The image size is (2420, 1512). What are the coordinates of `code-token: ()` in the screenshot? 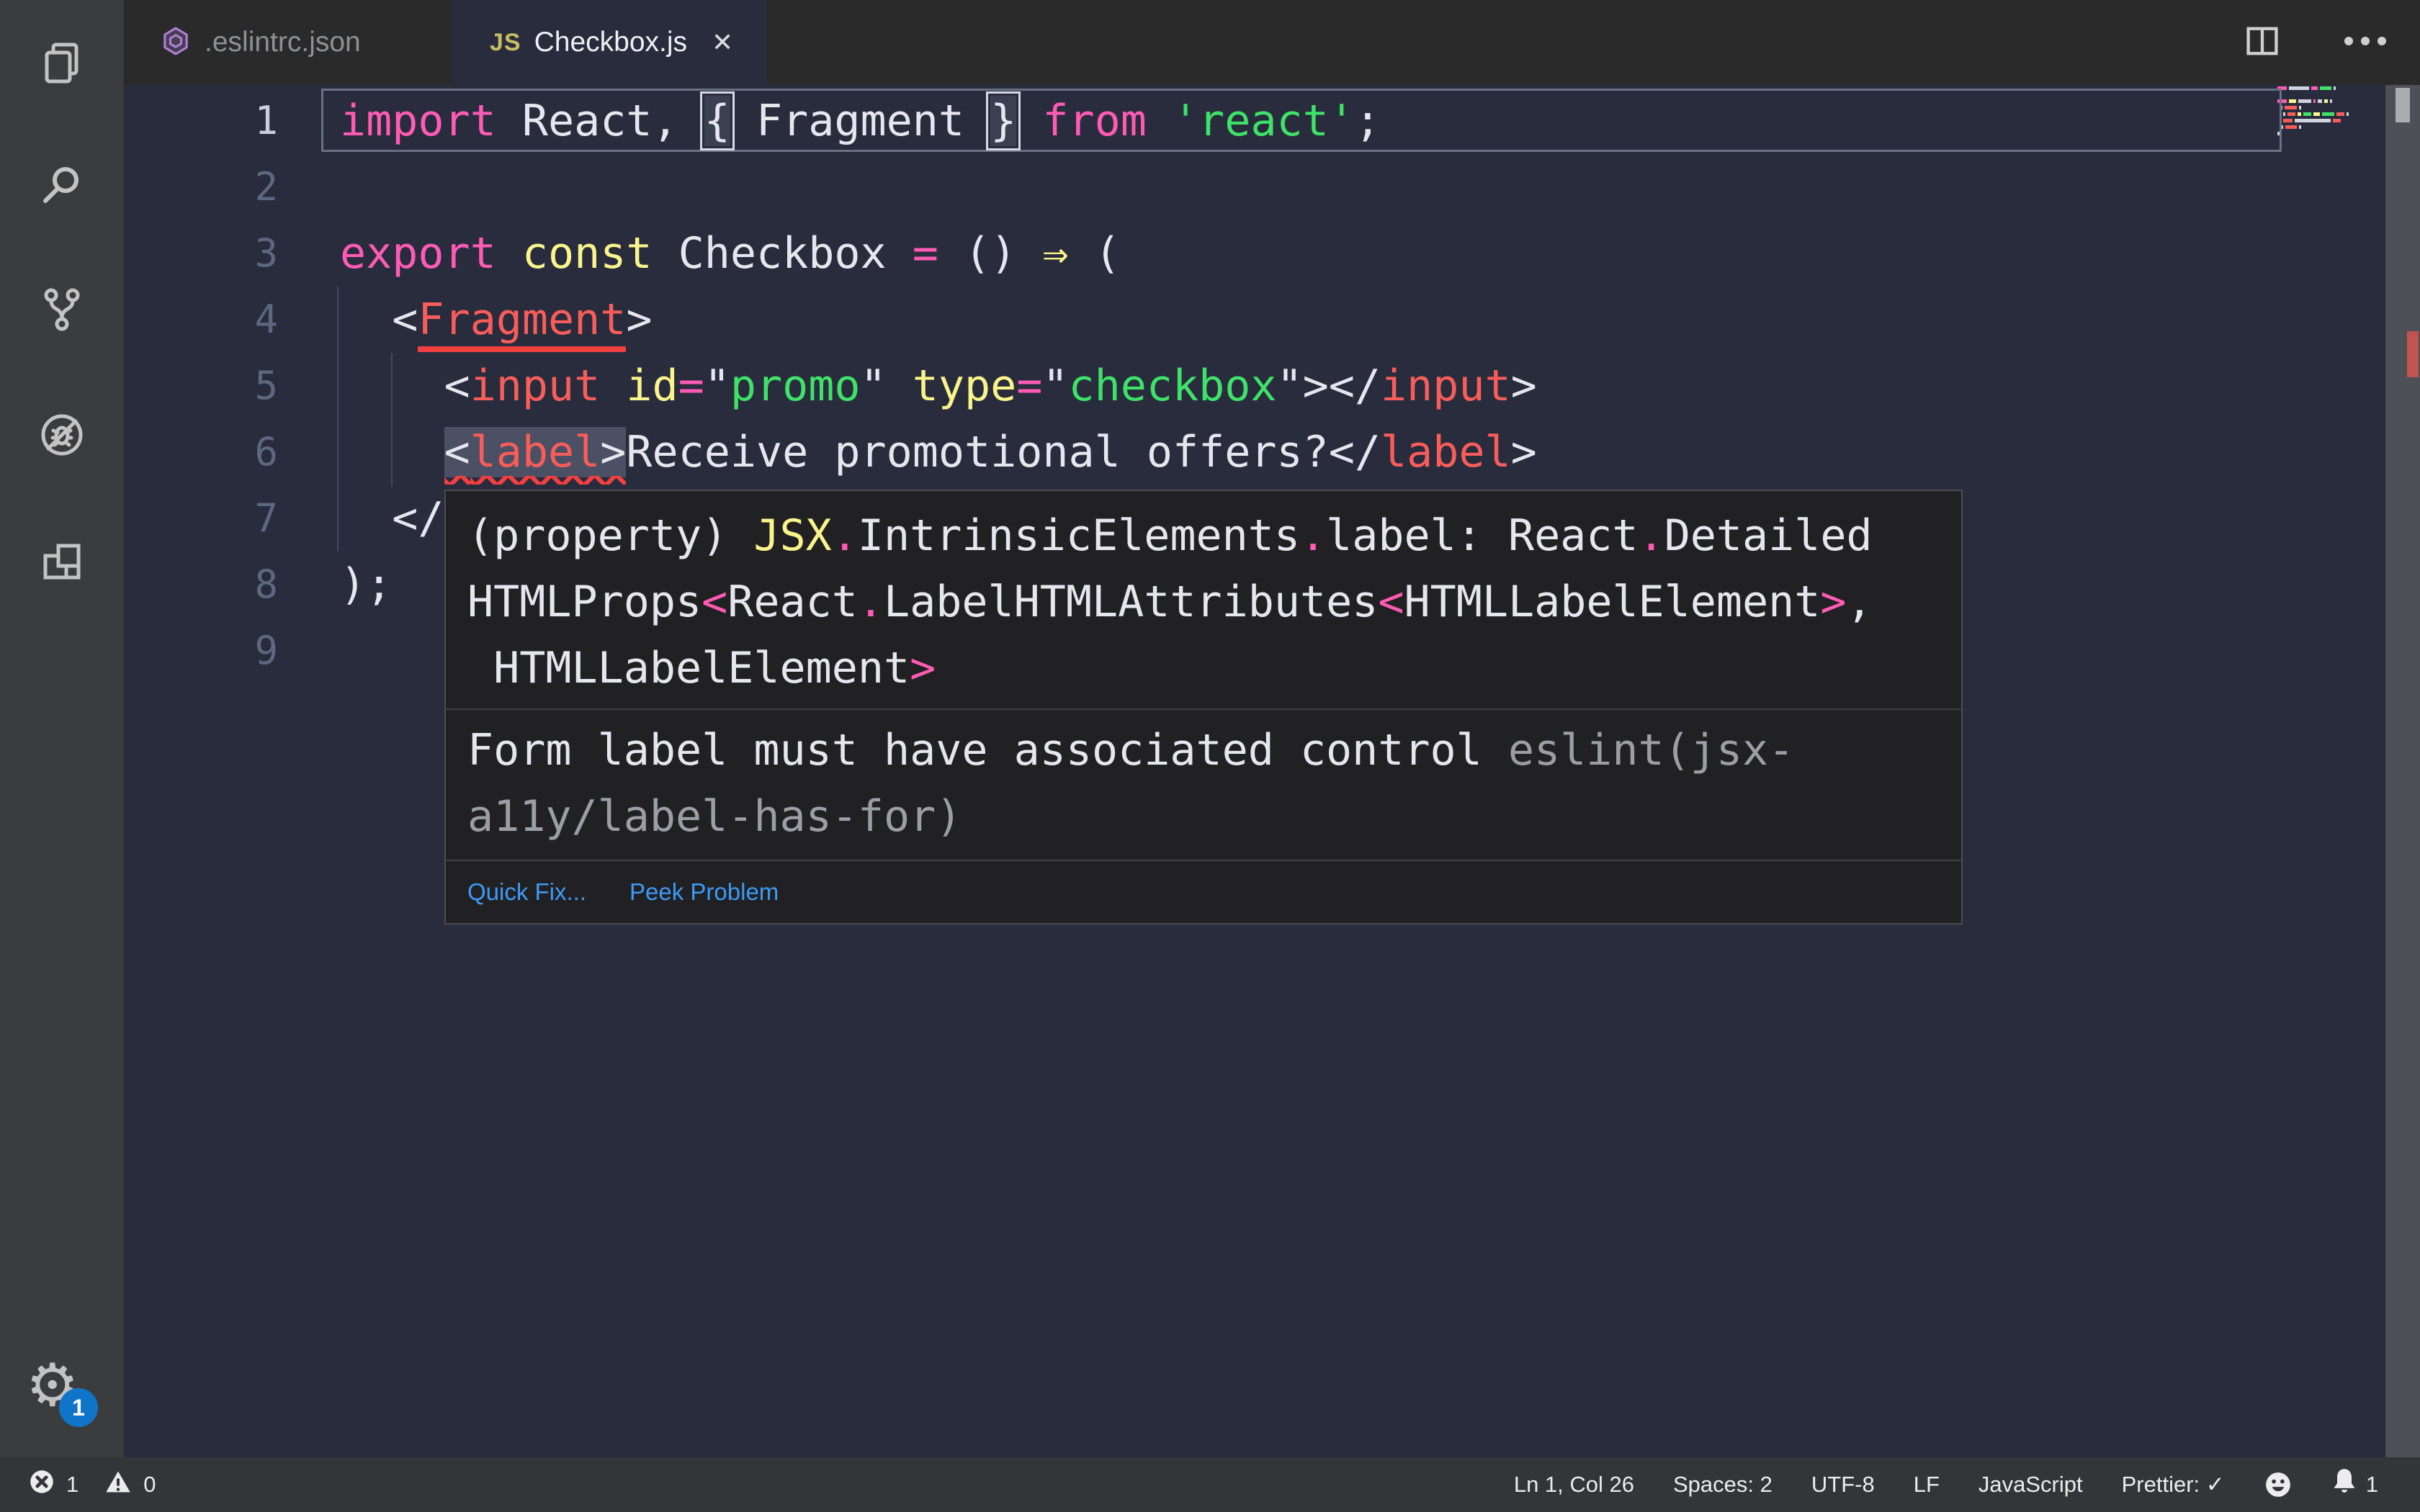 It's located at (990, 253).